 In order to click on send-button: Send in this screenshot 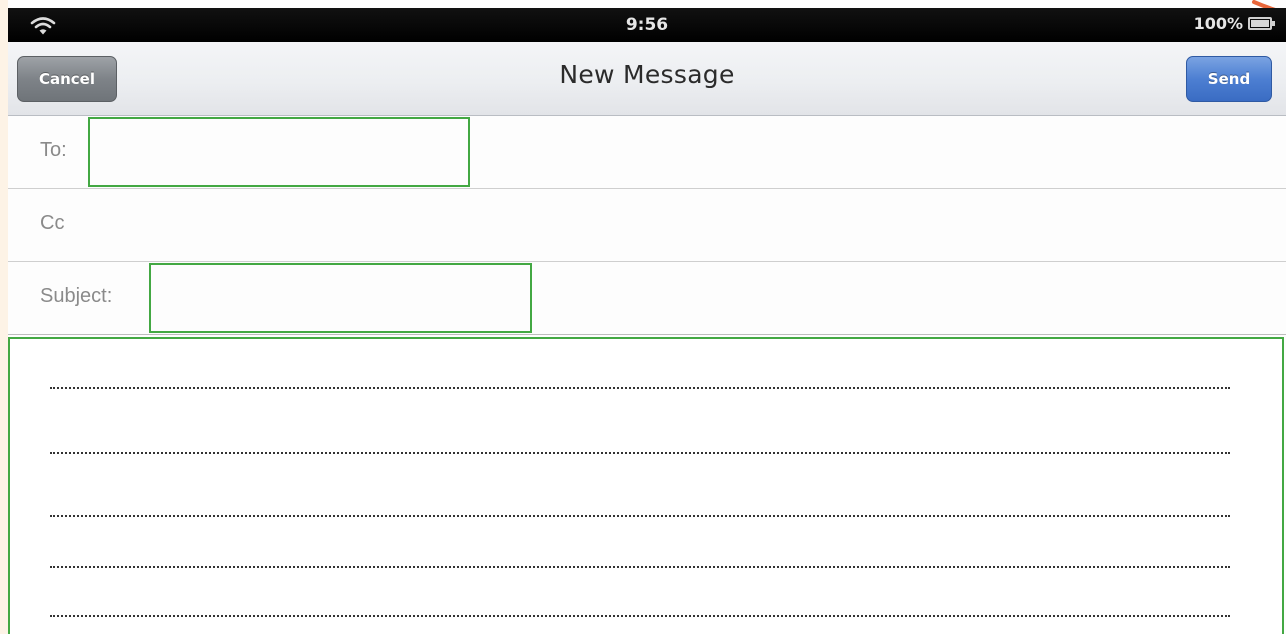, I will do `click(1229, 79)`.